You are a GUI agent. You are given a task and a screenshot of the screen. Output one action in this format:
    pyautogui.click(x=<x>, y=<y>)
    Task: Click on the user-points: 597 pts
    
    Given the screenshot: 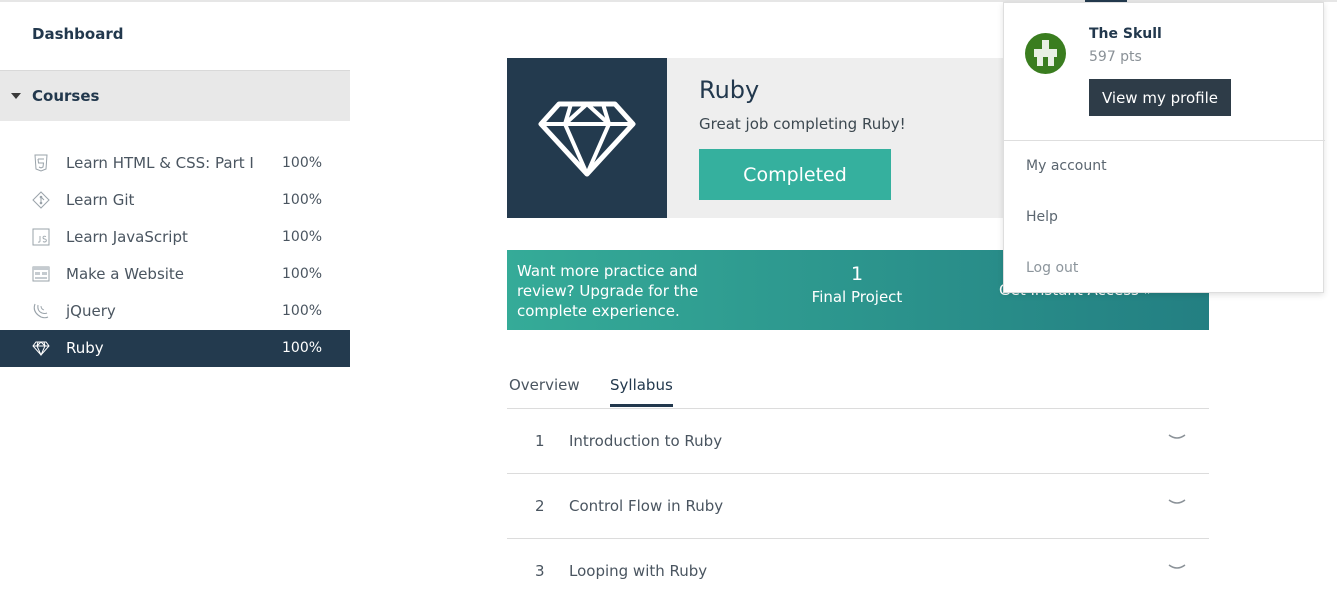 What is the action you would take?
    pyautogui.click(x=1115, y=57)
    